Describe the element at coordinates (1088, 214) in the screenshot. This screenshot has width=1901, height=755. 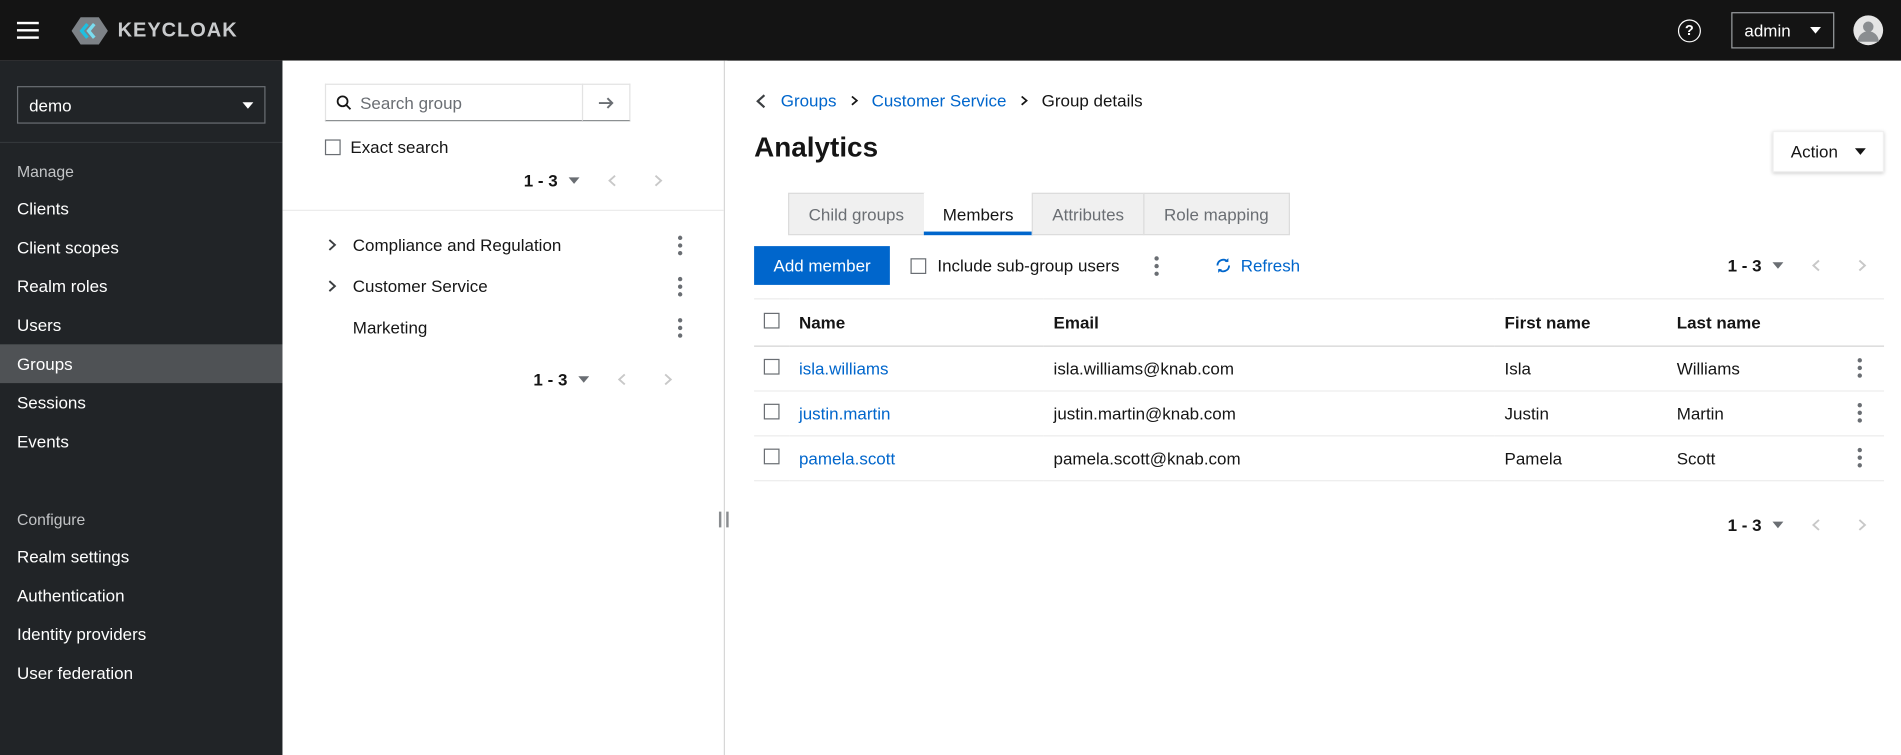
I see `tab-attributes: Attributes` at that location.